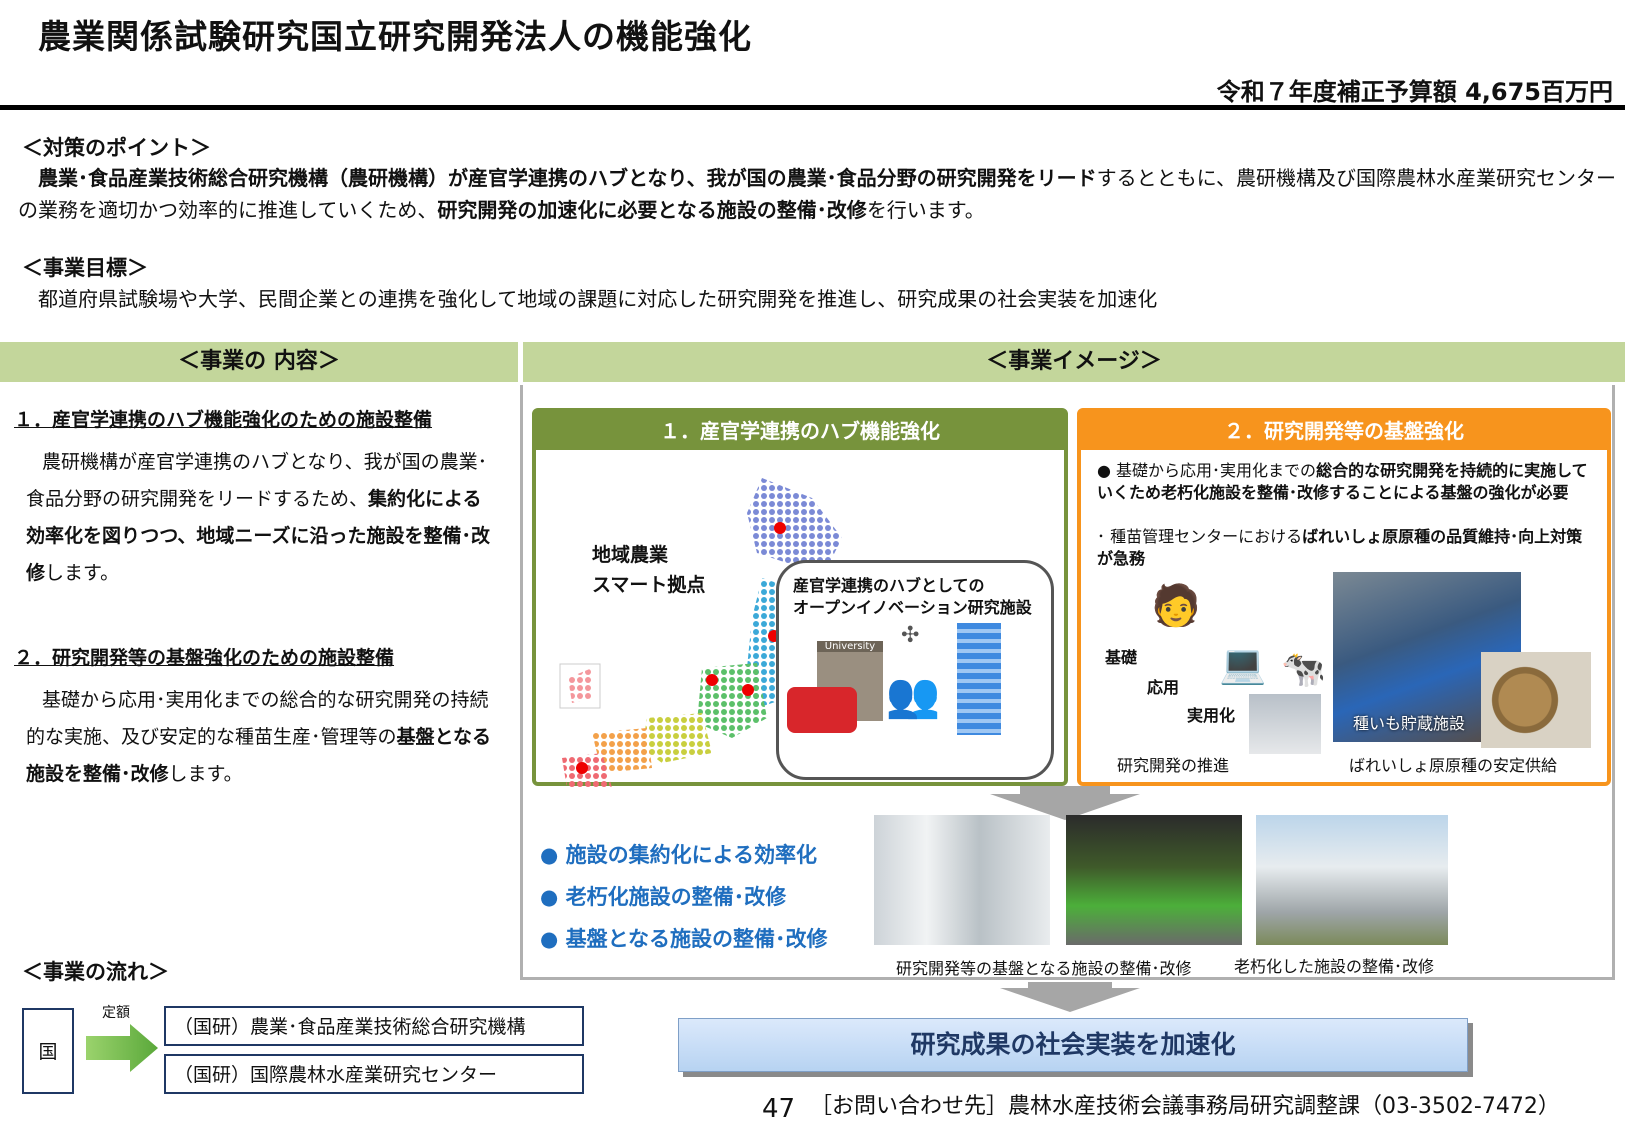 The width and height of the screenshot is (1625, 1125). I want to click on kinki-region, so click(677, 738).